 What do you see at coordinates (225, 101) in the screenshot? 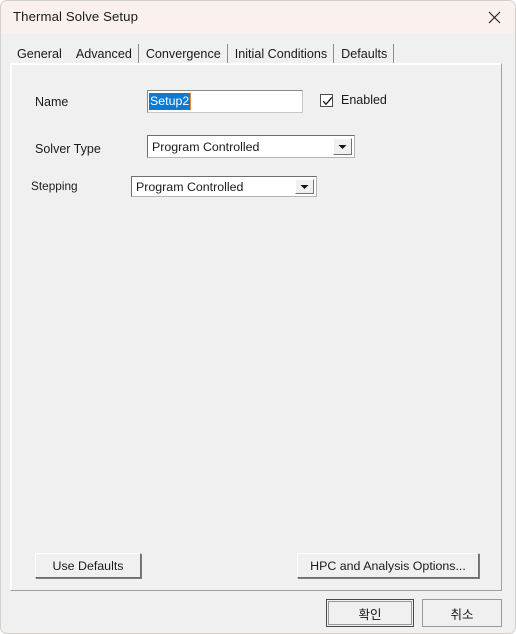
I see `name-input: Setup2` at bounding box center [225, 101].